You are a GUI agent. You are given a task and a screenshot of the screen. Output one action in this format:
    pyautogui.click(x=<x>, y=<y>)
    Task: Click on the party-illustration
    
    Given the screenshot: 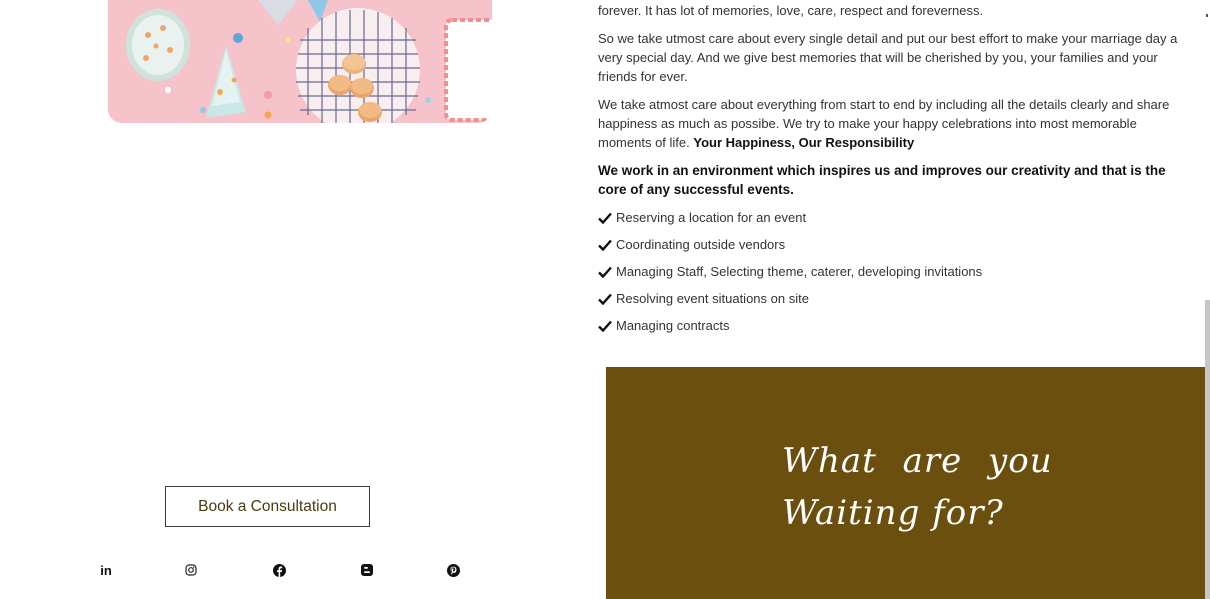 What is the action you would take?
    pyautogui.click(x=300, y=61)
    